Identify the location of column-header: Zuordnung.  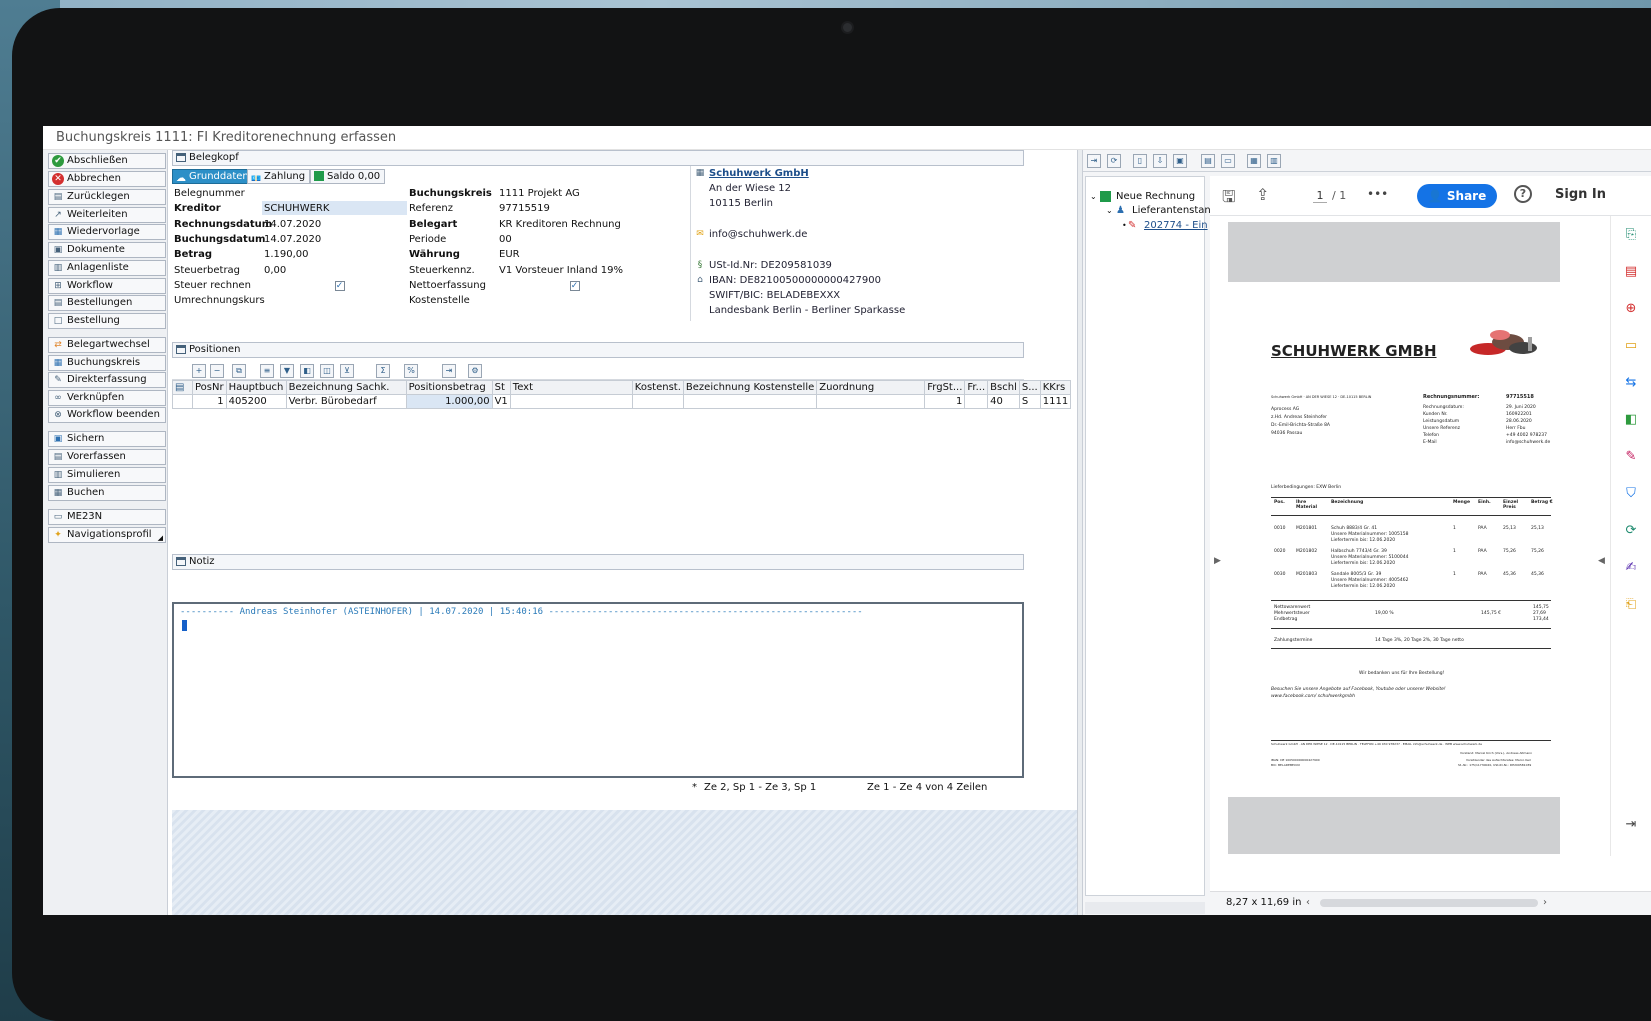
(871, 387).